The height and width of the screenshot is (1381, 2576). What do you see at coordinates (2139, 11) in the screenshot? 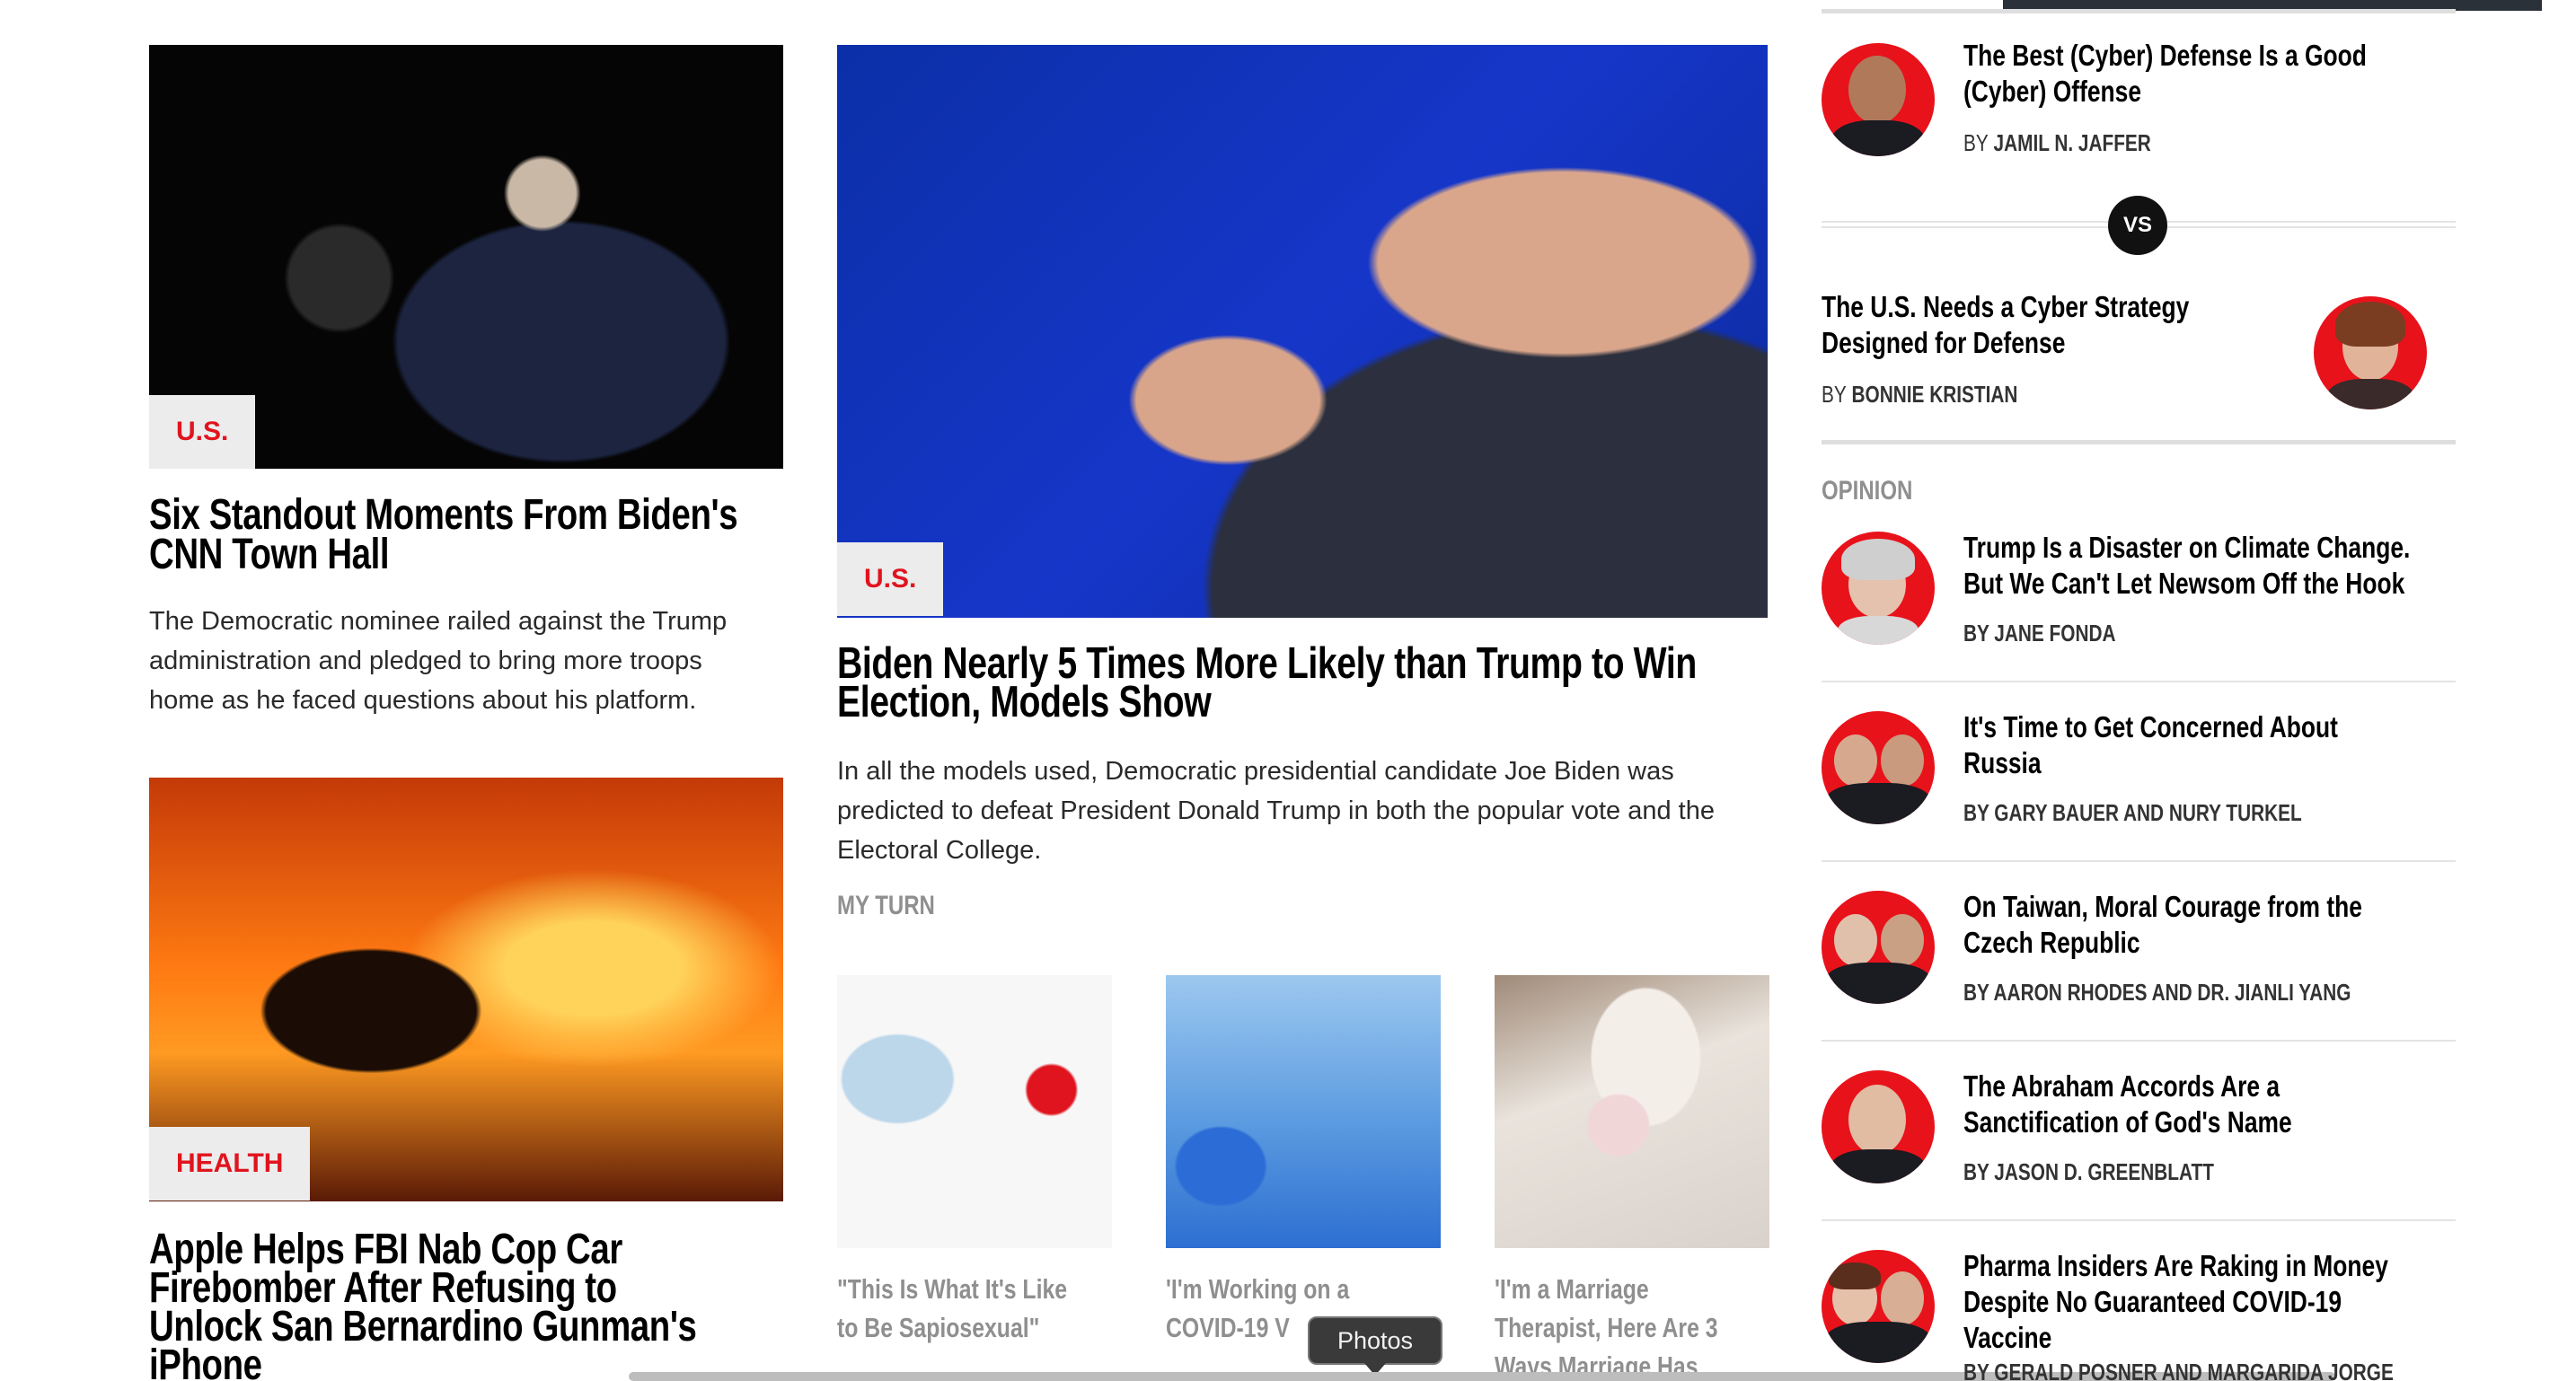
I see `debate-top-rule` at bounding box center [2139, 11].